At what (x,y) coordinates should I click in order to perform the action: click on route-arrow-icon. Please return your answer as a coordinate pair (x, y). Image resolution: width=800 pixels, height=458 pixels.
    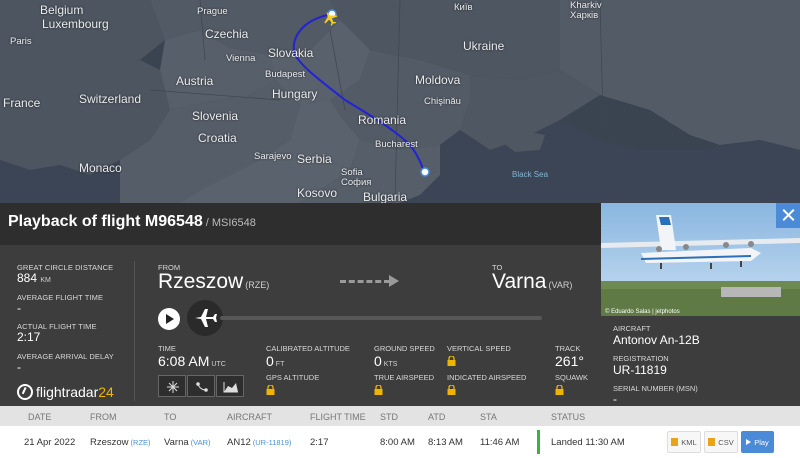
    Looking at the image, I should click on (394, 281).